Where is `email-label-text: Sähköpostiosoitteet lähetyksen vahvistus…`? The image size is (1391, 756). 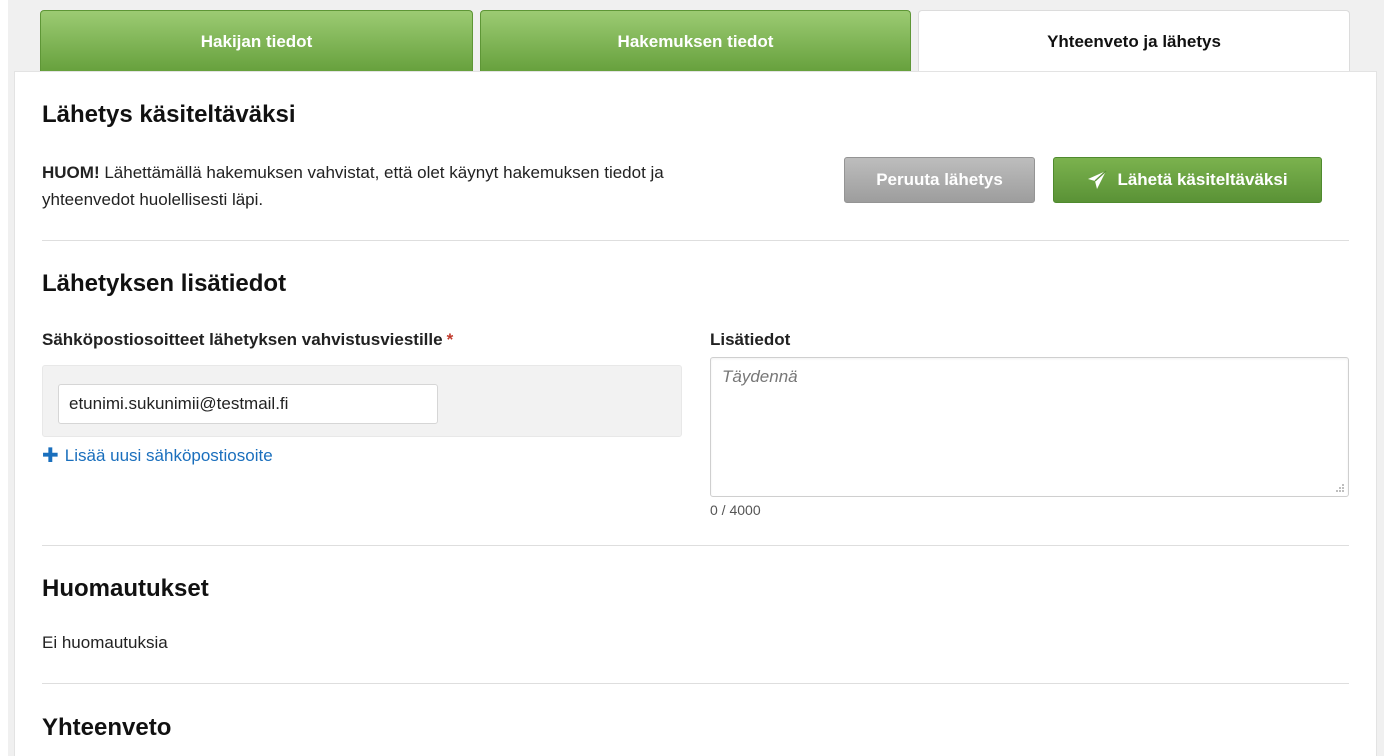 email-label-text: Sähköpostiosoitteet lähetyksen vahvistus… is located at coordinates (242, 339).